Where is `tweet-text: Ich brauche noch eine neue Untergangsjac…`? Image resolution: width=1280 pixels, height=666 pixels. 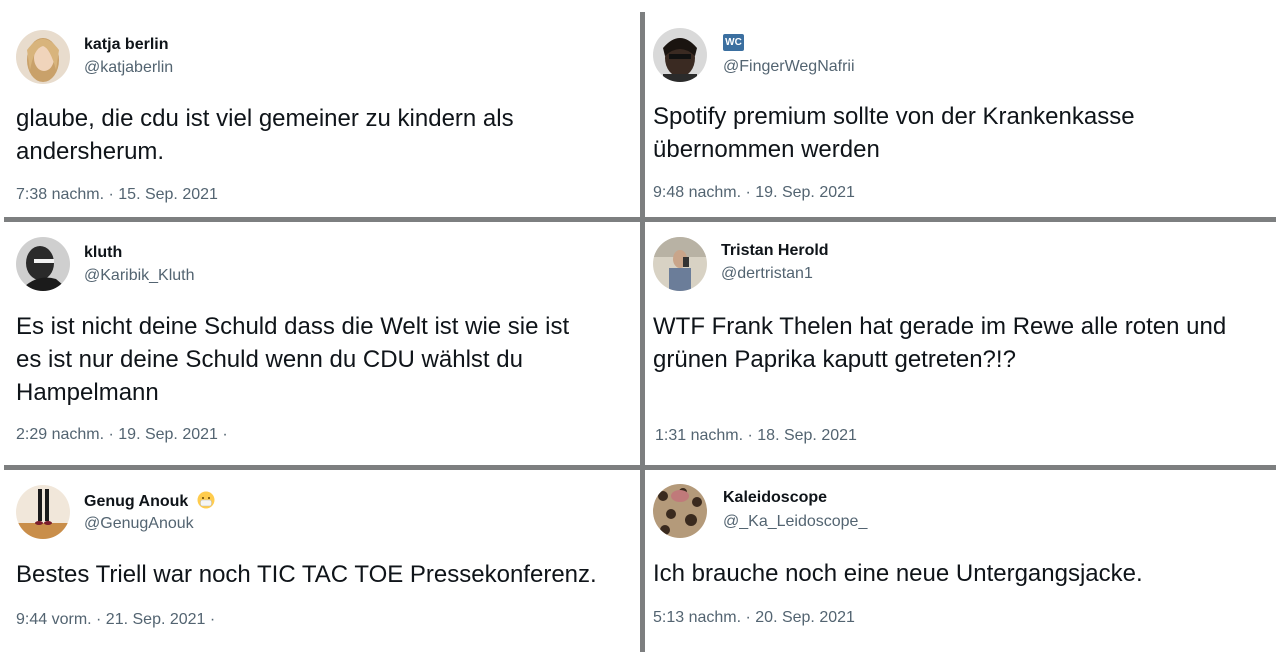 tweet-text: Ich brauche noch eine neue Untergangsjac… is located at coordinates (898, 573).